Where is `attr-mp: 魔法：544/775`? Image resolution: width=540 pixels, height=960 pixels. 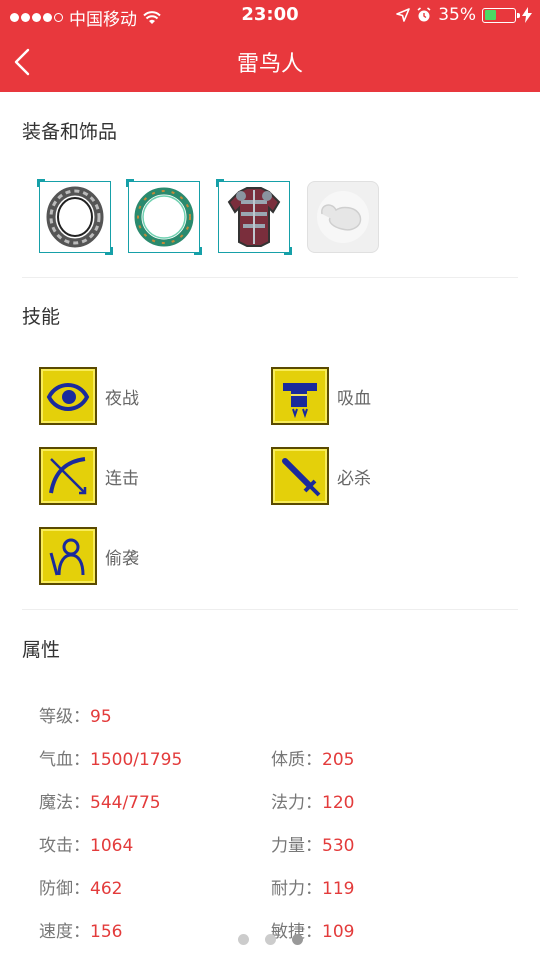 attr-mp: 魔法：544/775 is located at coordinates (100, 800).